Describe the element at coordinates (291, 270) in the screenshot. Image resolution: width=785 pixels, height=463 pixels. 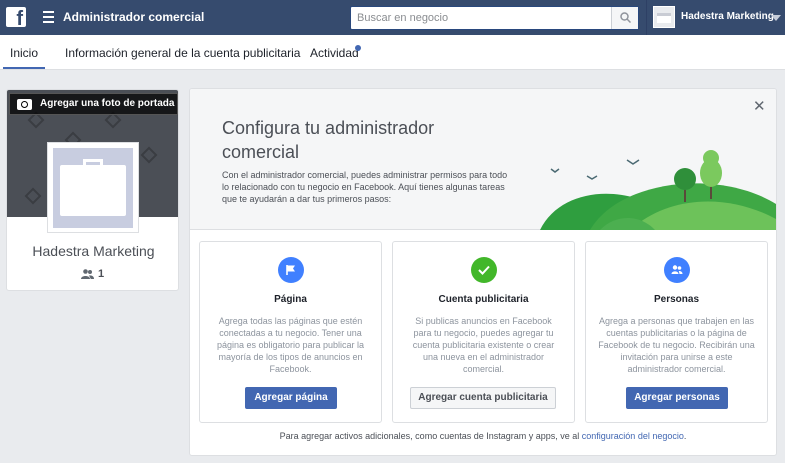
I see `flag-icon` at that location.